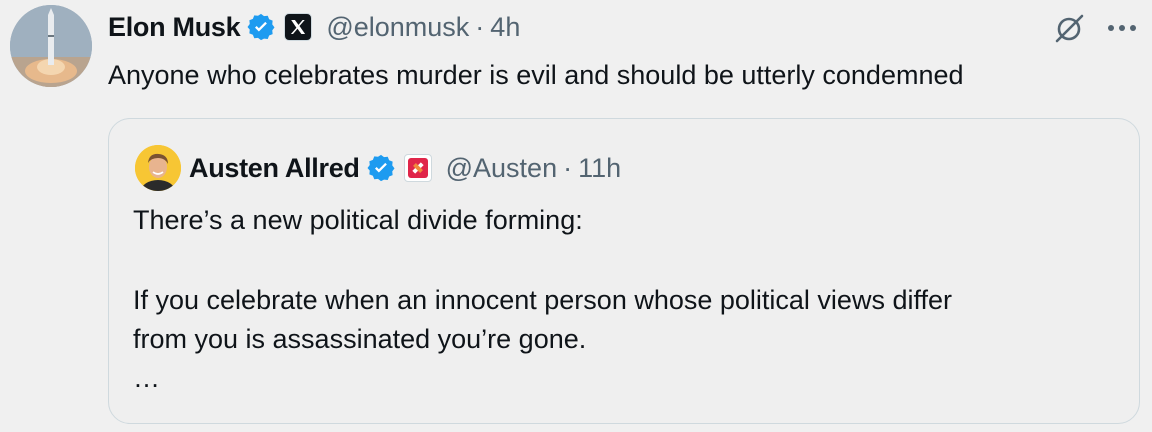 This screenshot has height=432, width=1152. What do you see at coordinates (505, 27) in the screenshot?
I see `tweet-timestamp: 4h` at bounding box center [505, 27].